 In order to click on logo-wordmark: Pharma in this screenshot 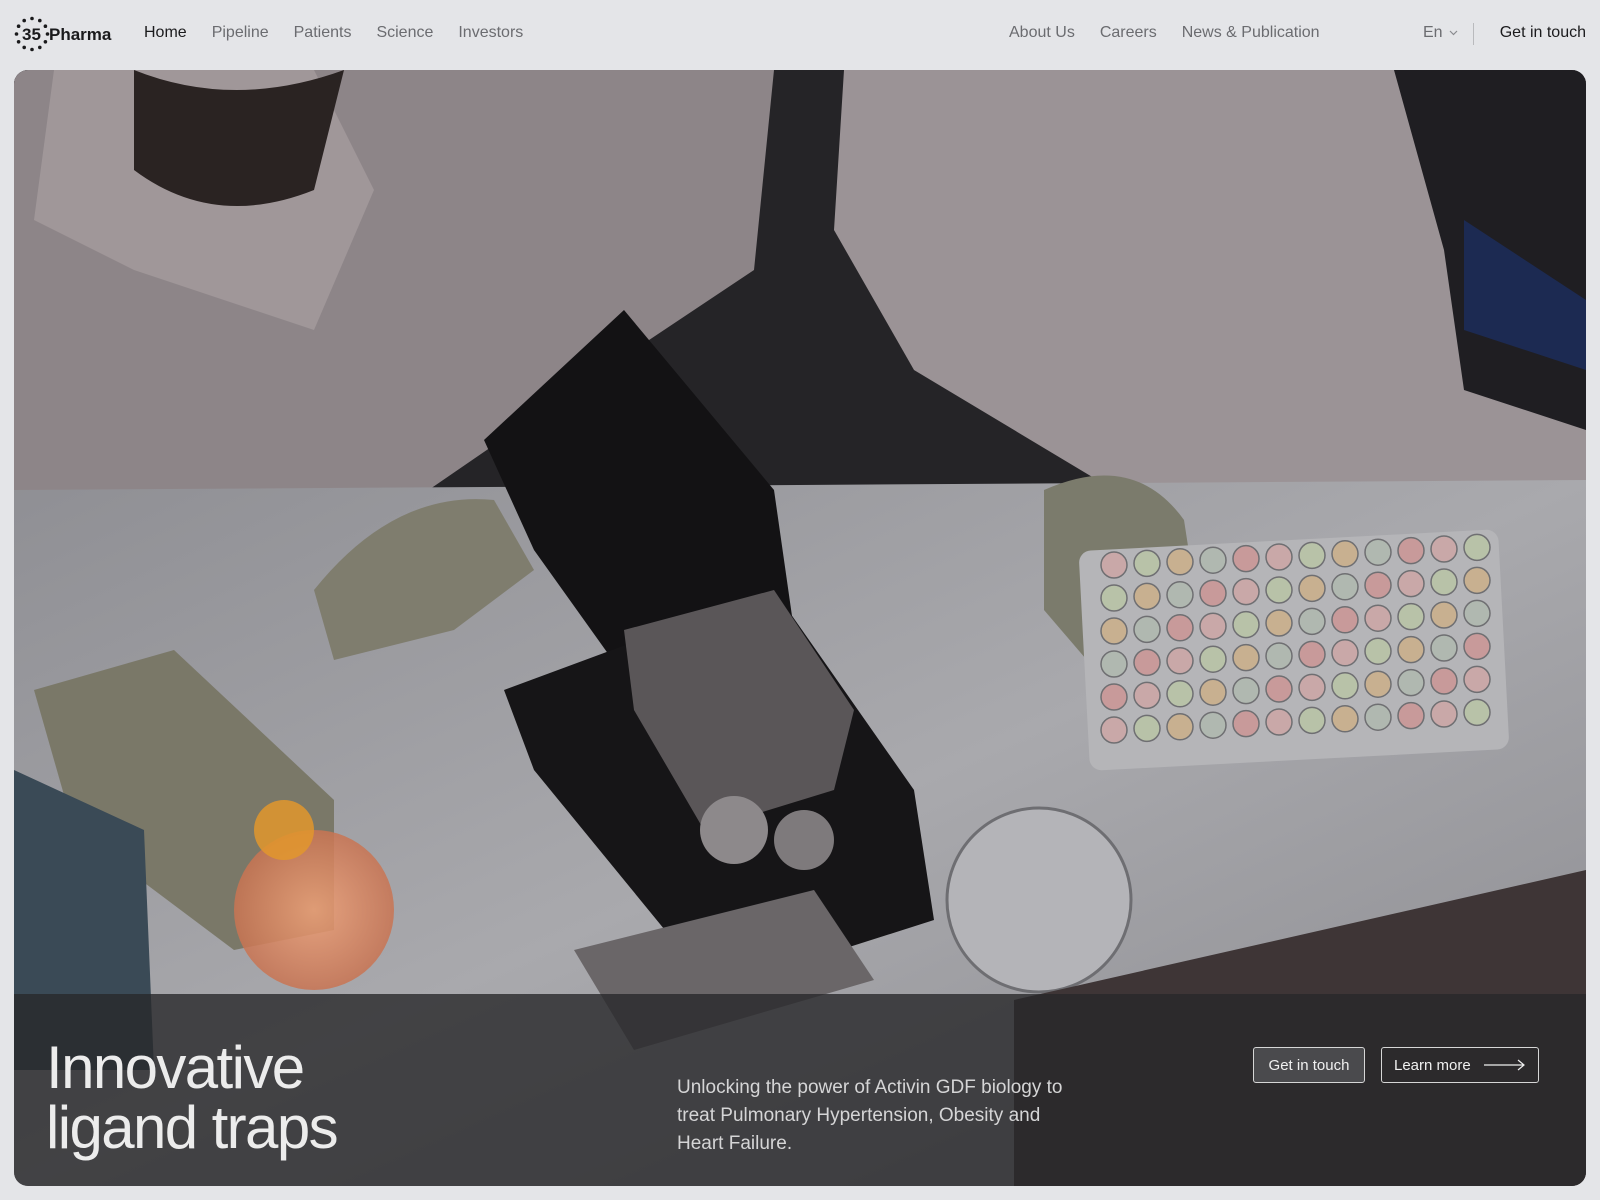, I will do `click(80, 34)`.